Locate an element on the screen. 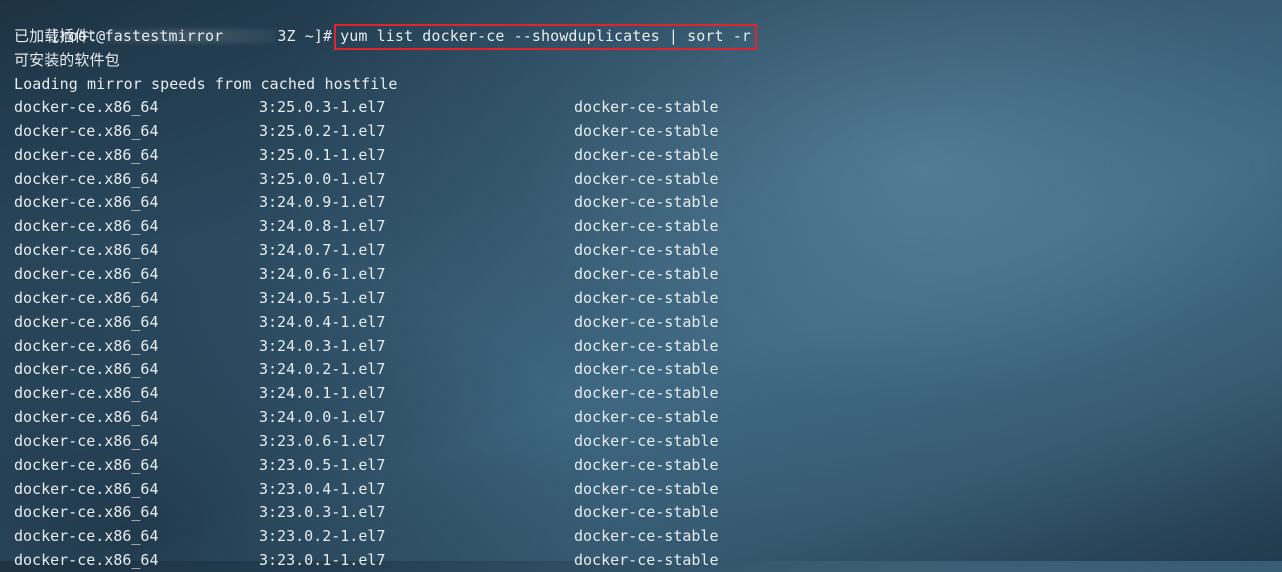  output-line-available: 可安装的软件包 is located at coordinates (67, 60).